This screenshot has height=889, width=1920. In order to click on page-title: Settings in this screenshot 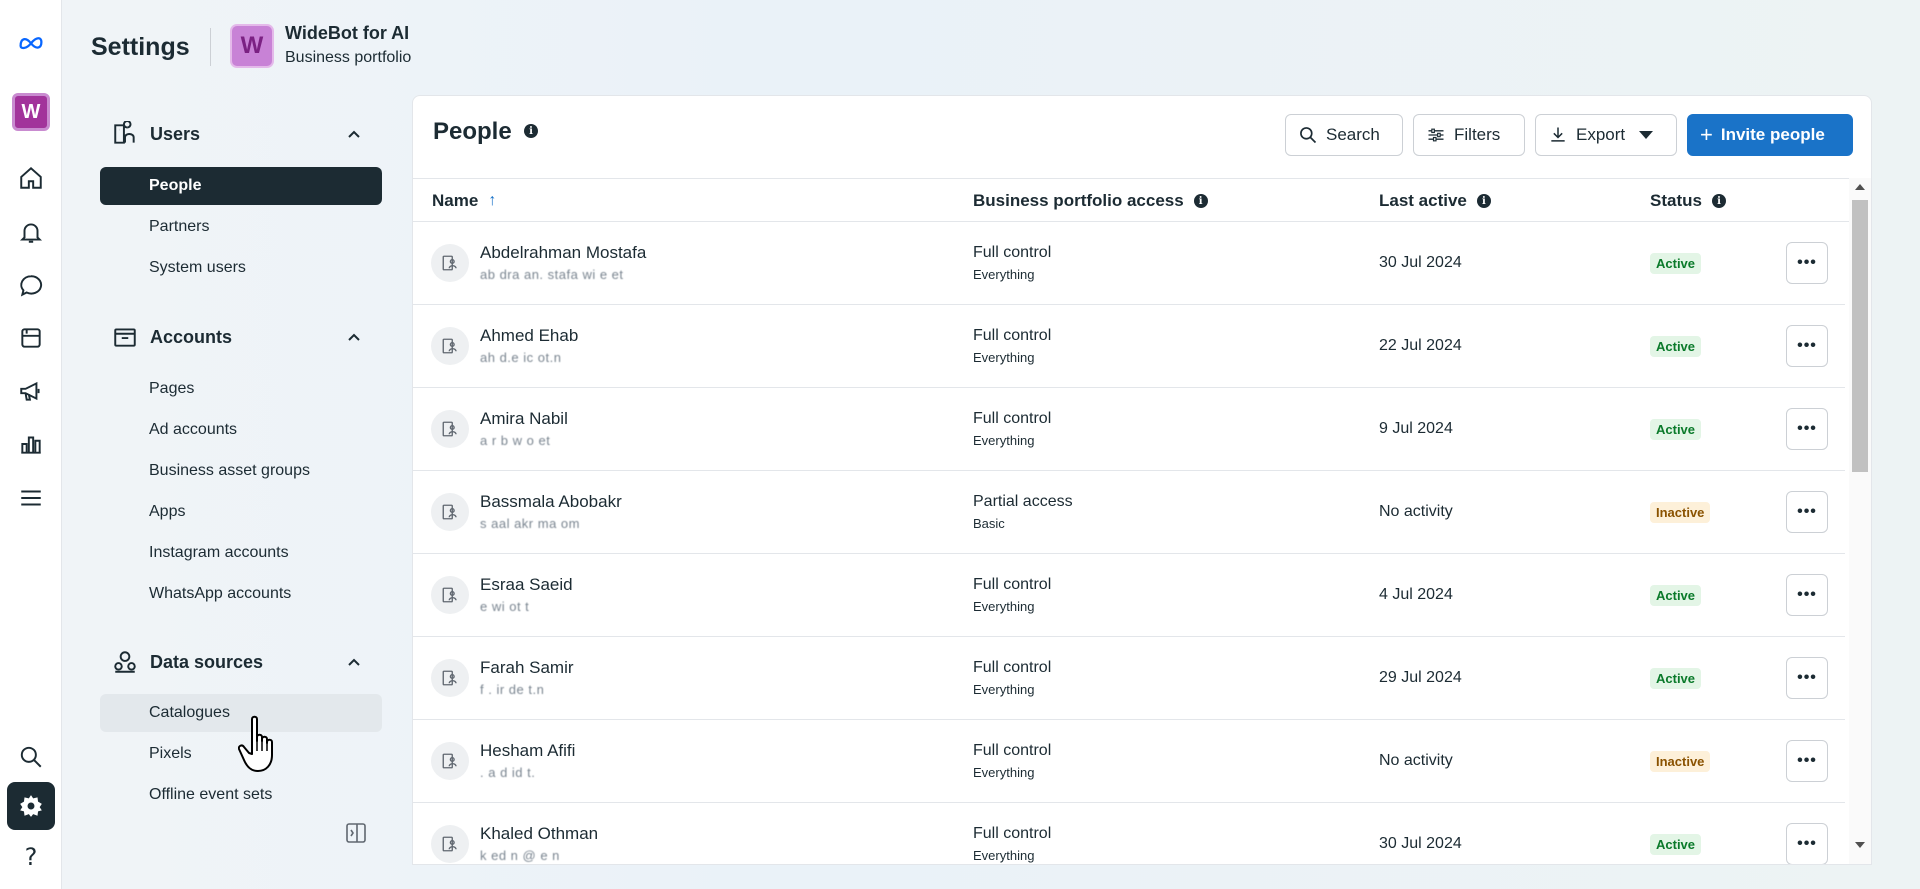, I will do `click(140, 47)`.